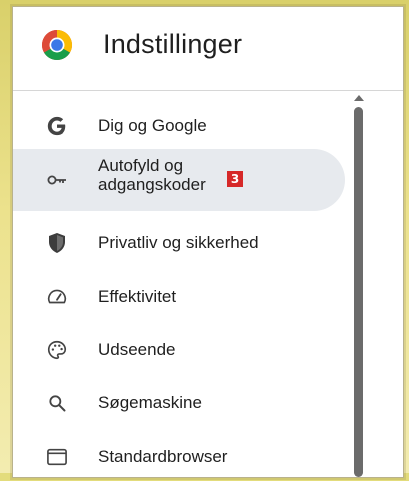 This screenshot has height=481, width=409. I want to click on sidebar-item-label: Autofyld og adgangskoder, so click(152, 175).